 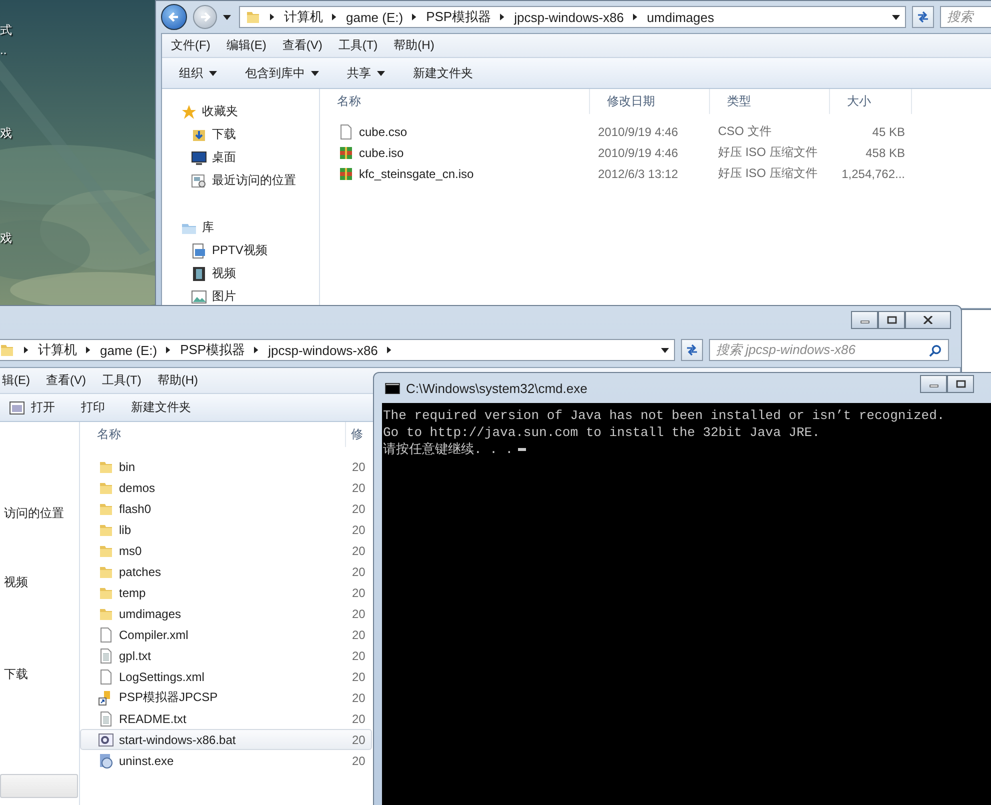 What do you see at coordinates (226, 739) in the screenshot?
I see `file-row: start-windows-x86.bat 20` at bounding box center [226, 739].